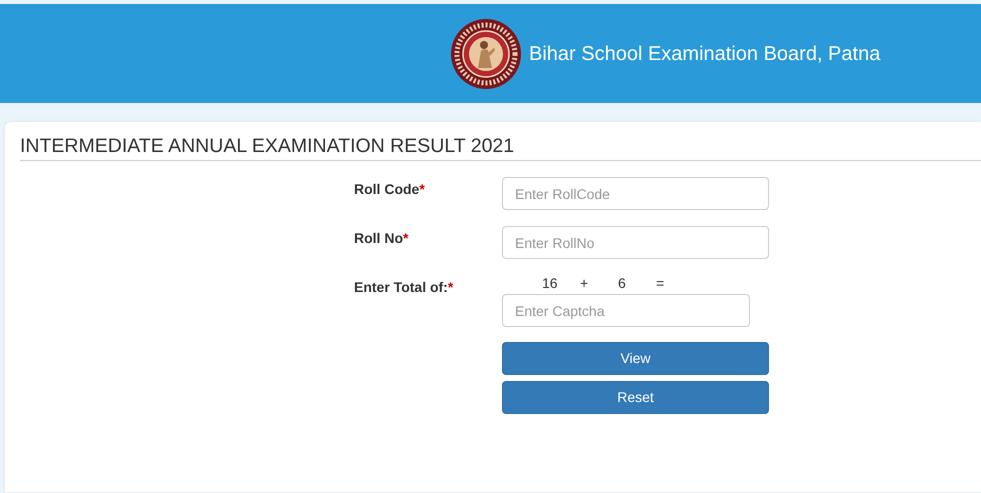 Image resolution: width=981 pixels, height=493 pixels. I want to click on captcha-text: +, so click(585, 283).